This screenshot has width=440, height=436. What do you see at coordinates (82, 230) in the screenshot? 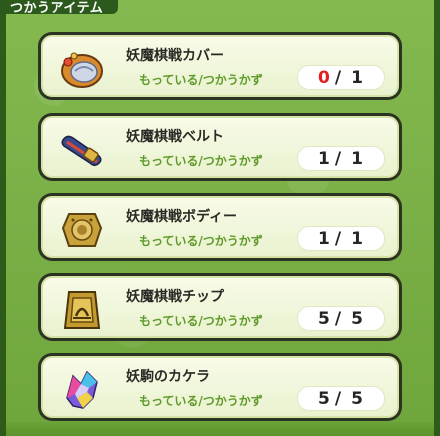
I see `body-icon` at bounding box center [82, 230].